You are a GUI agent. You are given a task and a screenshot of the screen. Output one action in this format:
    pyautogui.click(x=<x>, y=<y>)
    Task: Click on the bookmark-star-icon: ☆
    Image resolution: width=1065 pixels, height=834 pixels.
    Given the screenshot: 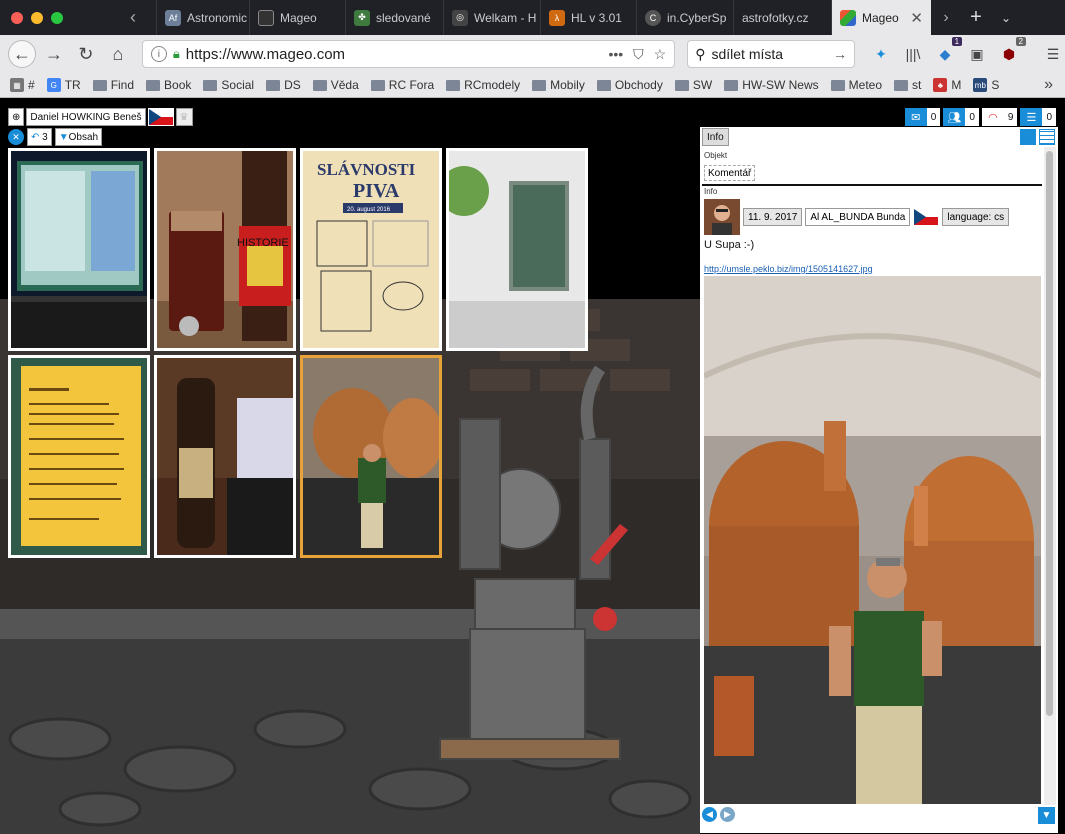 What is the action you would take?
    pyautogui.click(x=660, y=54)
    